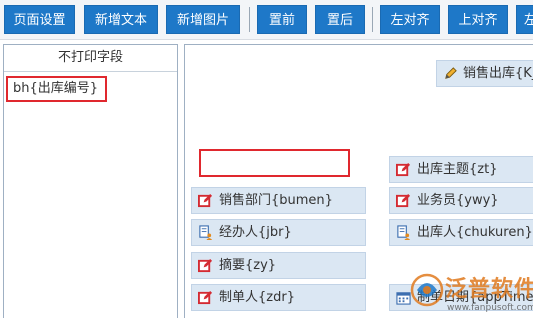  I want to click on align-left-button: 左对齐, so click(410, 19).